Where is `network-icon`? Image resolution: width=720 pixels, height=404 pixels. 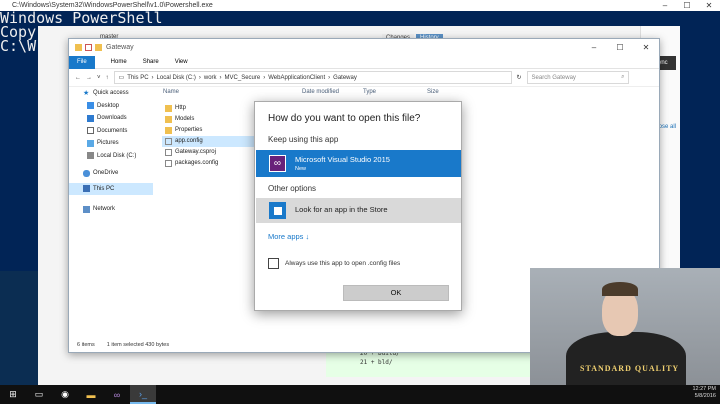 network-icon is located at coordinates (86, 209).